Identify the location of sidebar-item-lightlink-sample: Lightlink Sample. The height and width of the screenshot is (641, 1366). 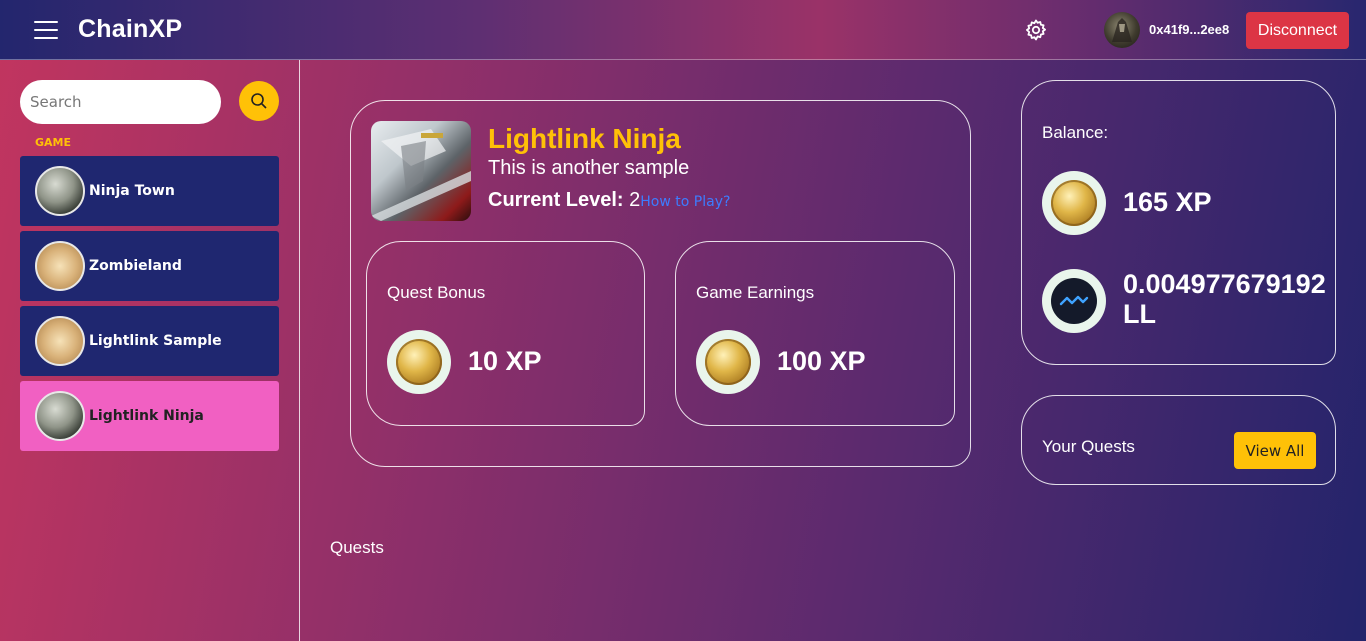
(149, 341).